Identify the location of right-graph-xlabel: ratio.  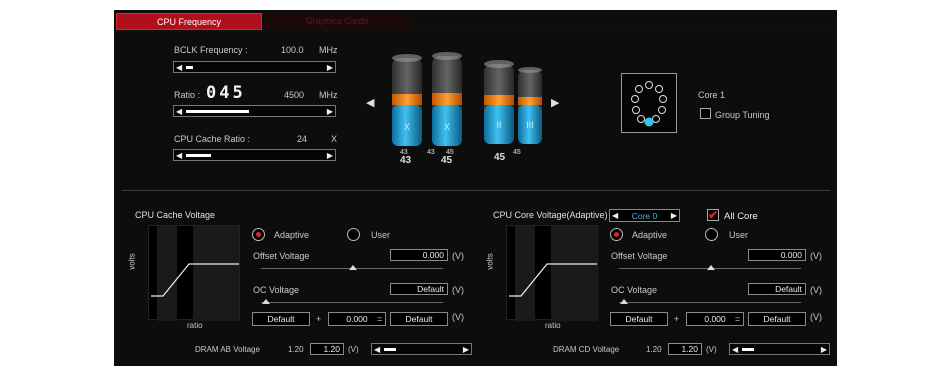
(553, 325).